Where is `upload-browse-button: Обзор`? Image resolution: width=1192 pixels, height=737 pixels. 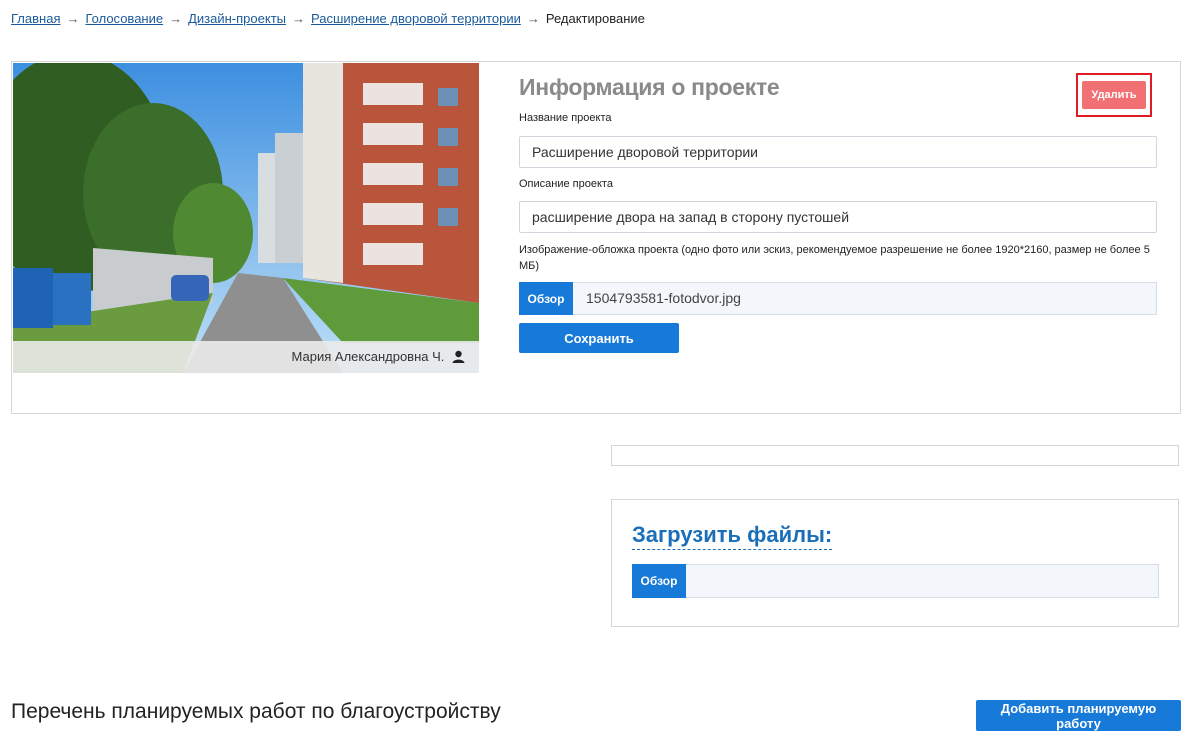 upload-browse-button: Обзор is located at coordinates (659, 581).